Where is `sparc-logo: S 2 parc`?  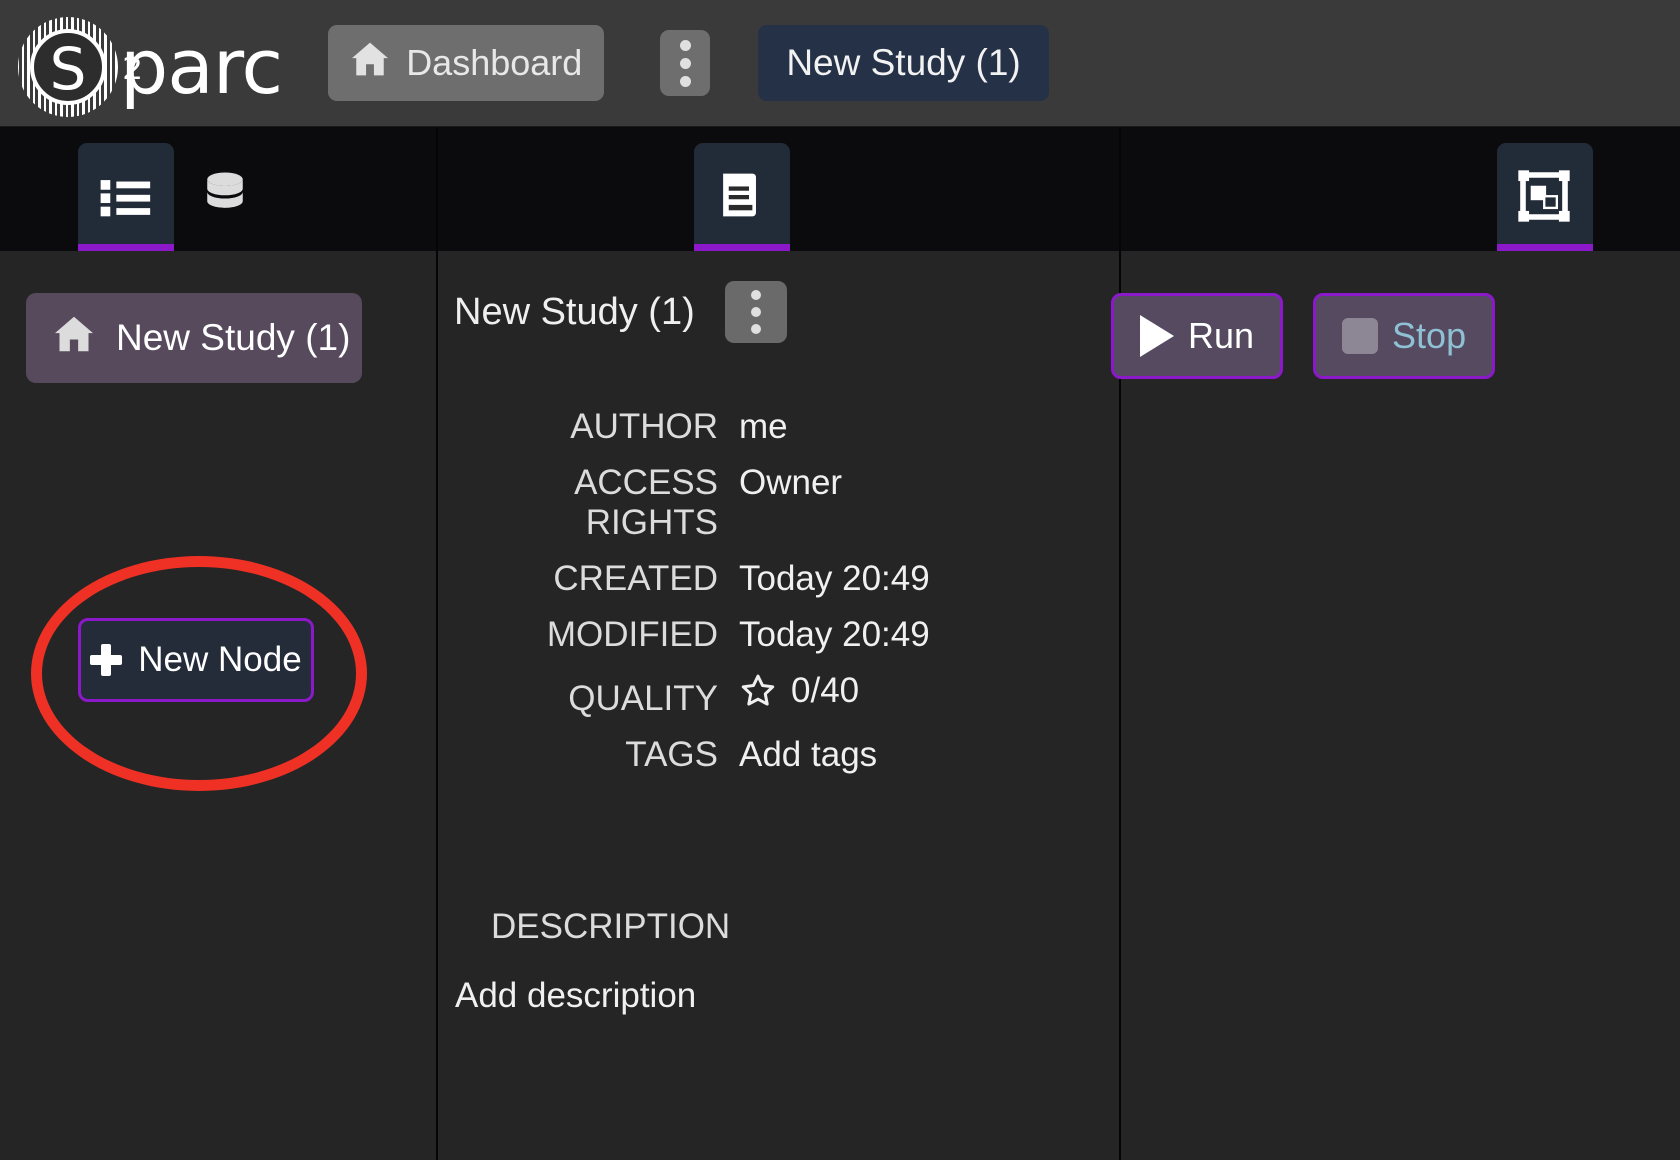 sparc-logo: S 2 parc is located at coordinates (148, 65).